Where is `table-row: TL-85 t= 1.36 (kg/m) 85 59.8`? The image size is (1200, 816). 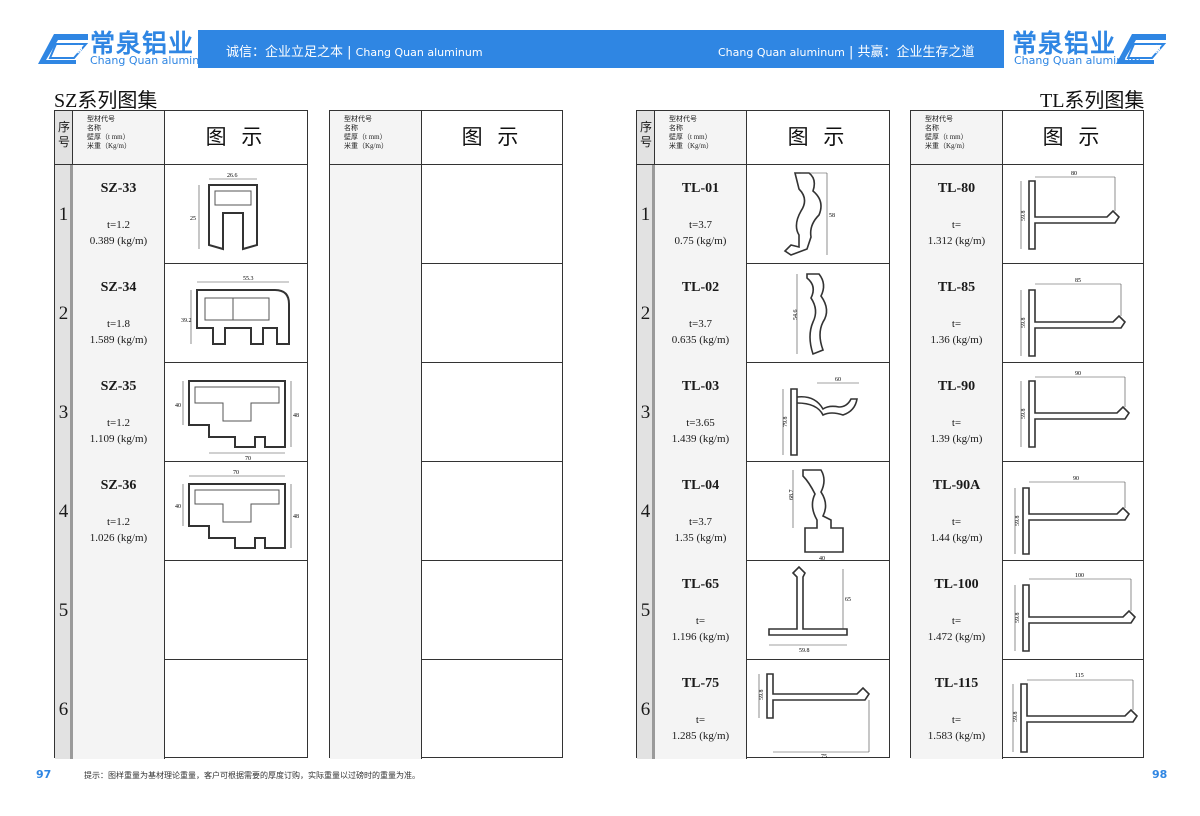
table-row: TL-85 t= 1.36 (kg/m) 85 59.8 is located at coordinates (1027, 313).